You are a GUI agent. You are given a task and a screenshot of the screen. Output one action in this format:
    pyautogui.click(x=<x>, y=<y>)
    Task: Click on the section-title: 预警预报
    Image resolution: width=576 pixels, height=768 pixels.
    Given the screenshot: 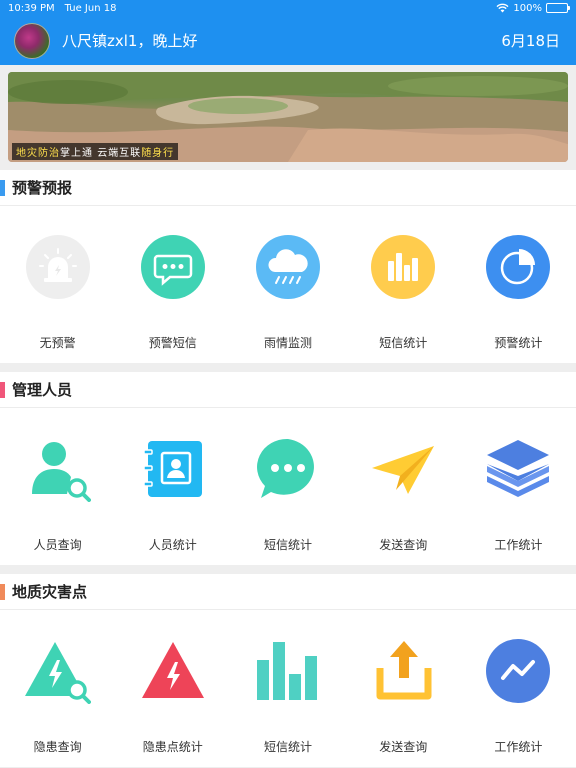 What is the action you would take?
    pyautogui.click(x=42, y=188)
    